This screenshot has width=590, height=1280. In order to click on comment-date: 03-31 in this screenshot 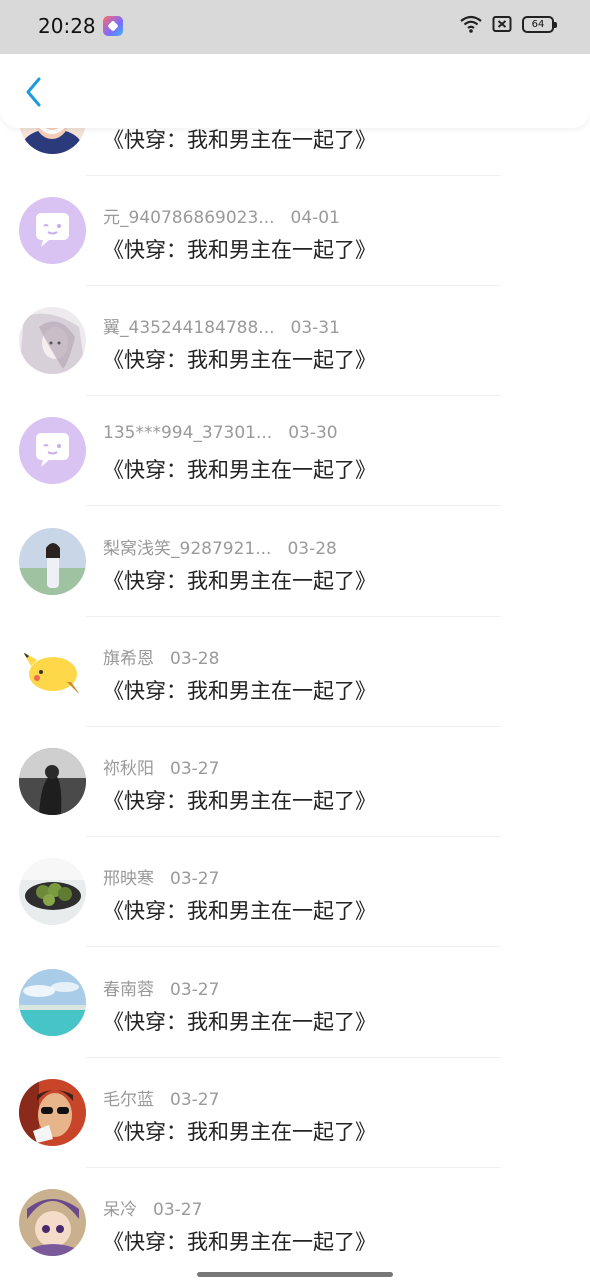, I will do `click(315, 328)`.